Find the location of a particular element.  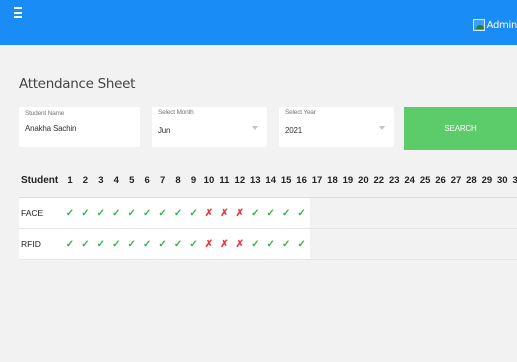

day-column-header: 20 is located at coordinates (363, 180).